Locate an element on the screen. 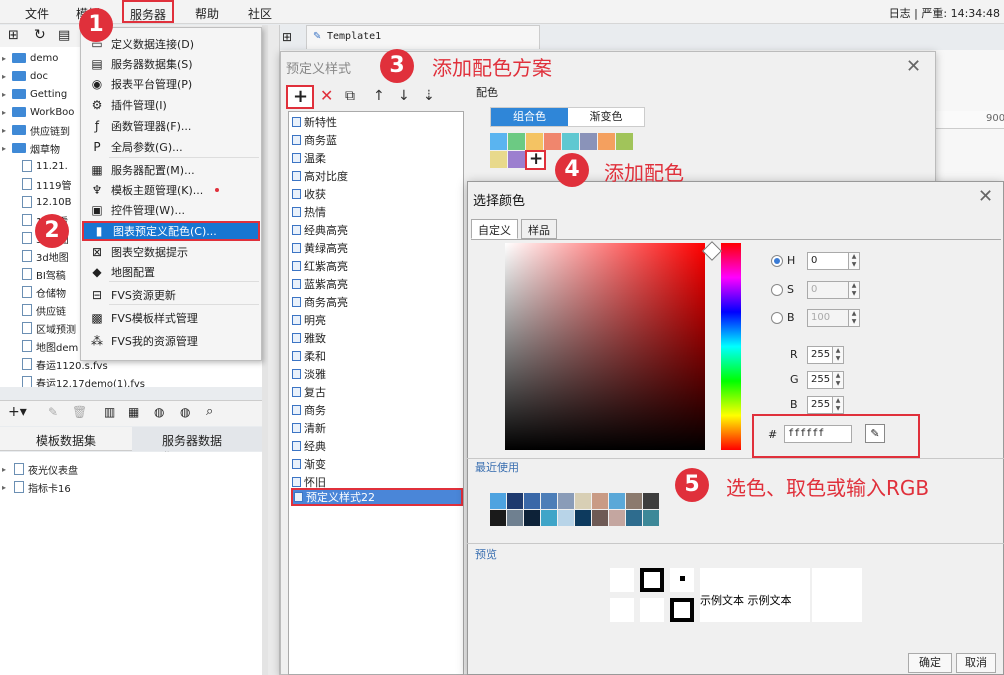 This screenshot has height=675, width=1004. move-up-icon: ↑ is located at coordinates (379, 96).